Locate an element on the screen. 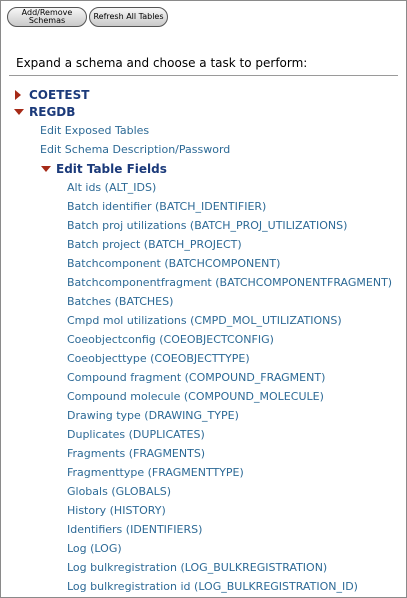 The width and height of the screenshot is (407, 598). table-link: Compound molecule (COMPOUND_MOLECULE) is located at coordinates (229, 398).